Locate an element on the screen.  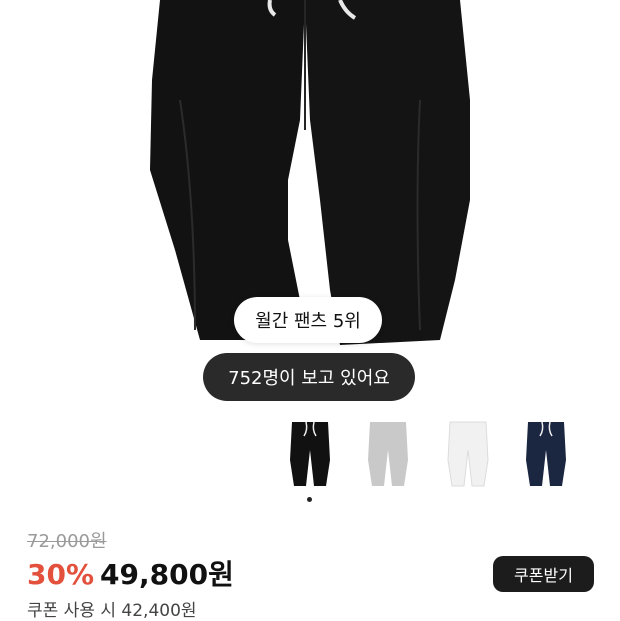
get-coupon-button: 쿠폰받기 is located at coordinates (543, 574).